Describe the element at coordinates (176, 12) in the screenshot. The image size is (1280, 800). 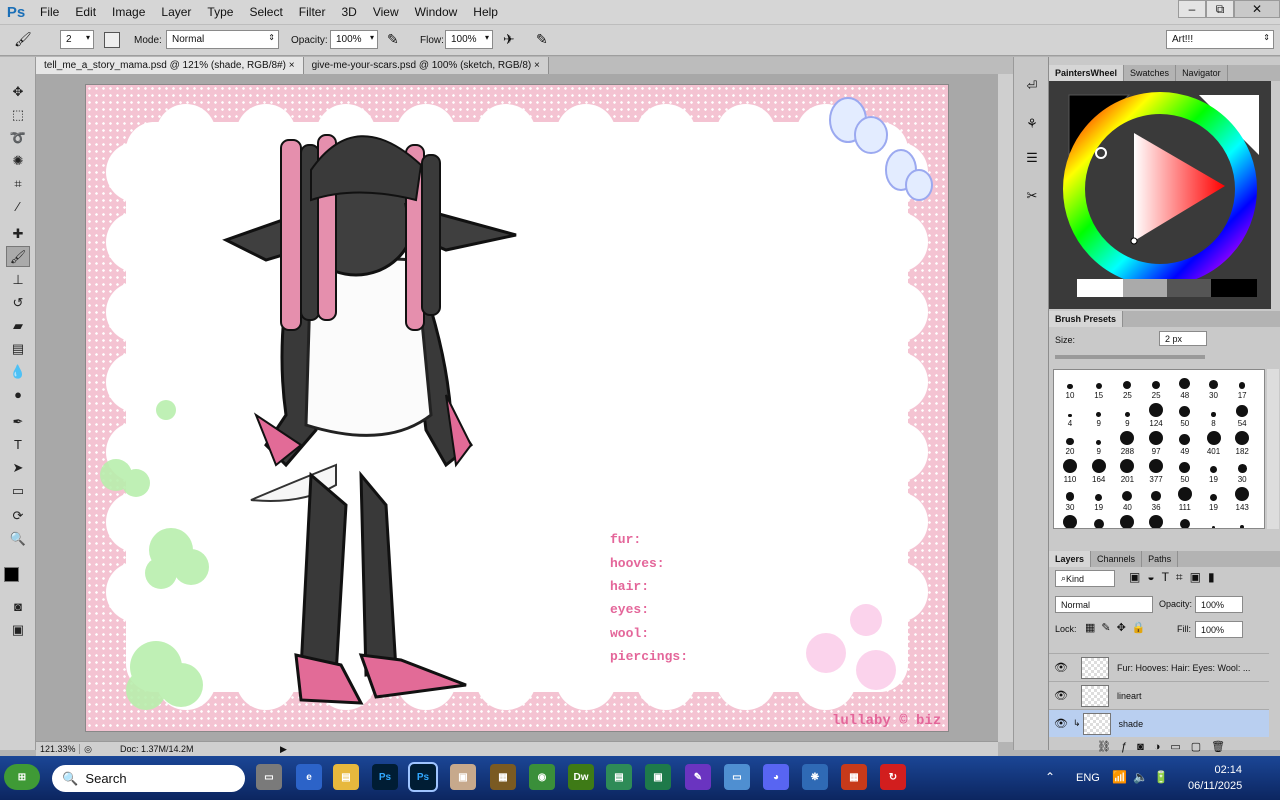
I see `menu-layer: Layer` at that location.